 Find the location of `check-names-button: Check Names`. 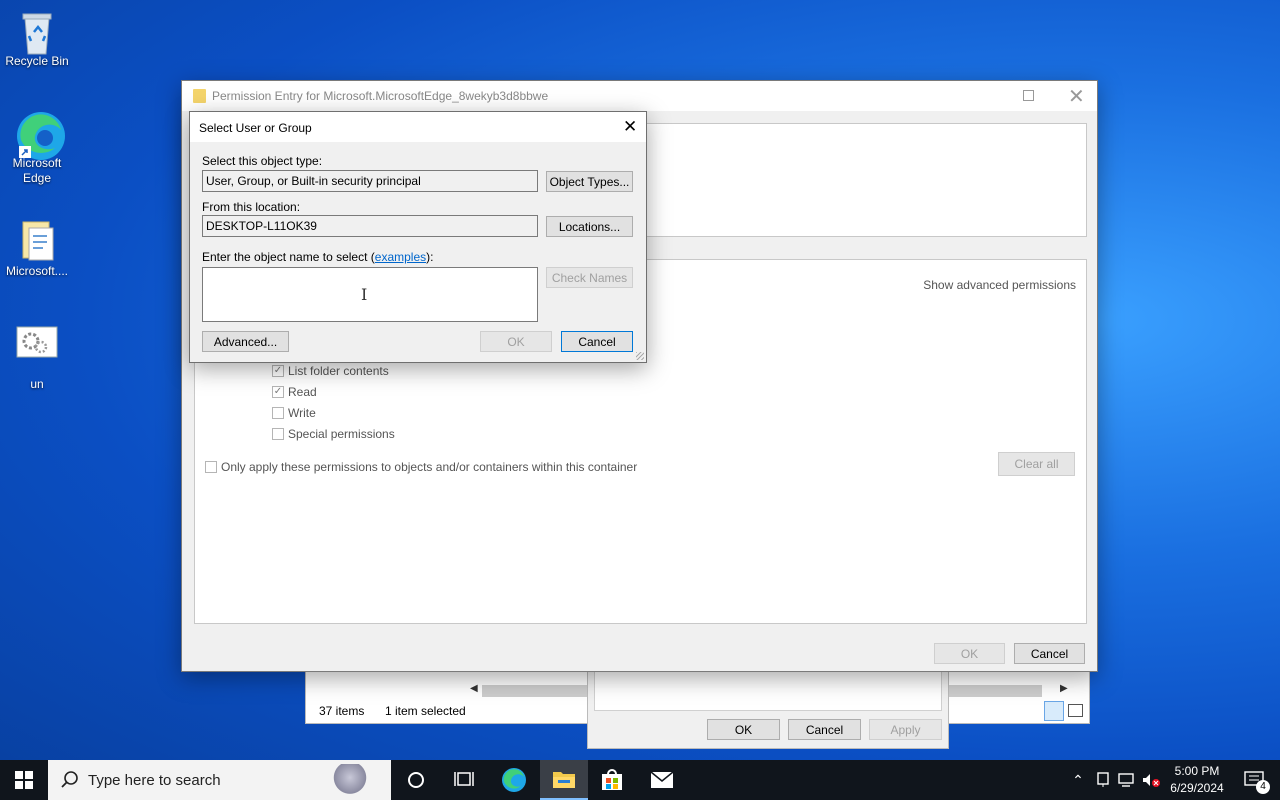

check-names-button: Check Names is located at coordinates (589, 277).